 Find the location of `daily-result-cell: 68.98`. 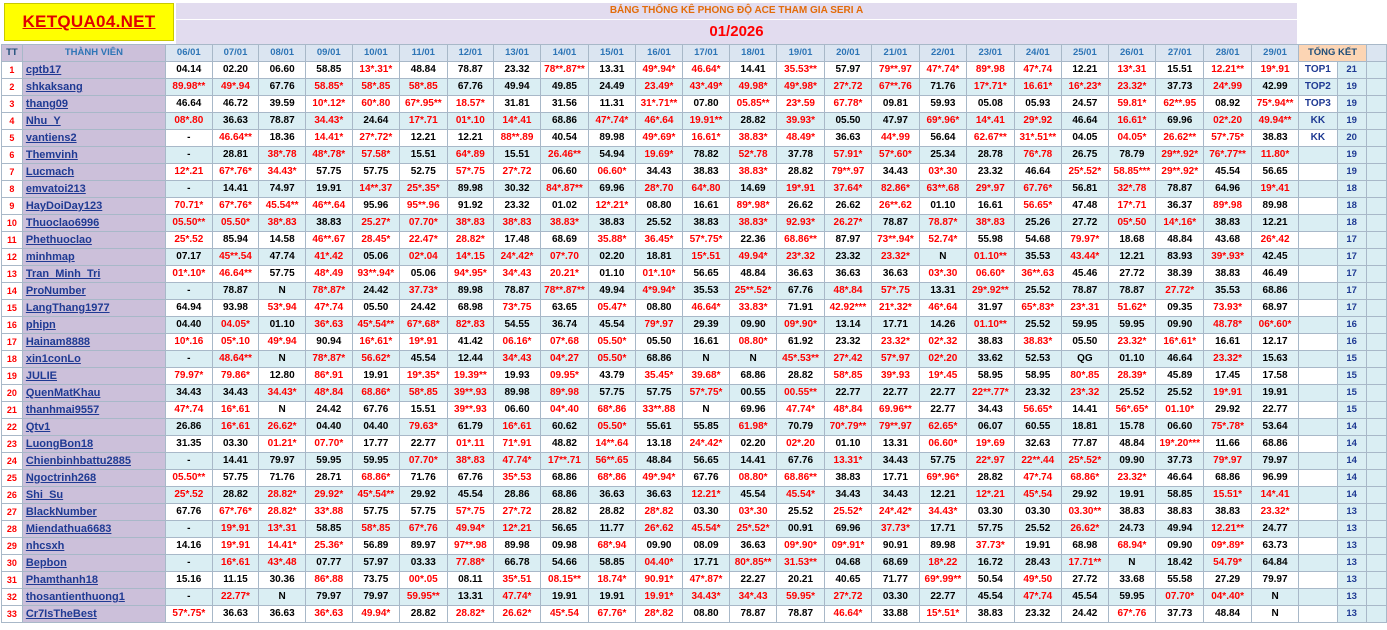

daily-result-cell: 68.98 is located at coordinates (1085, 546).